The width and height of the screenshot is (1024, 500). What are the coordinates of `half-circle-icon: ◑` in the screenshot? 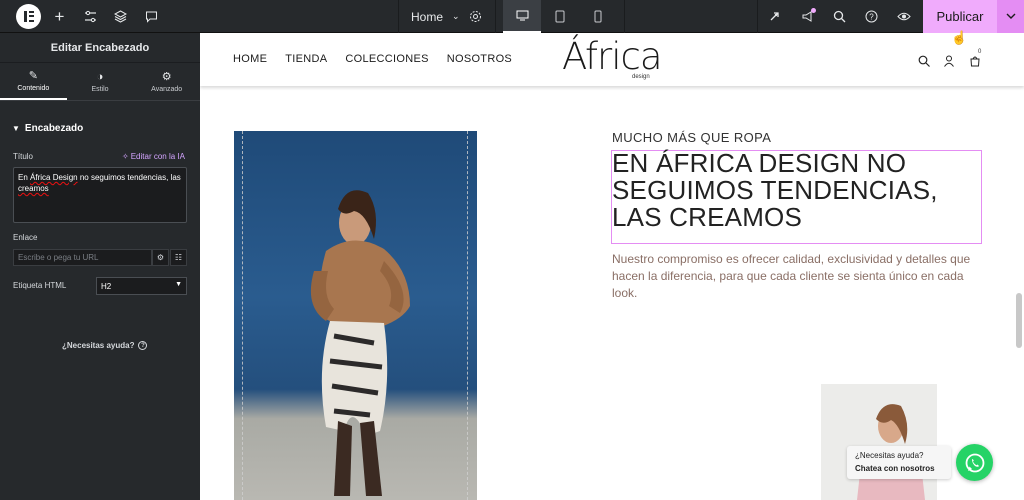 It's located at (100, 76).